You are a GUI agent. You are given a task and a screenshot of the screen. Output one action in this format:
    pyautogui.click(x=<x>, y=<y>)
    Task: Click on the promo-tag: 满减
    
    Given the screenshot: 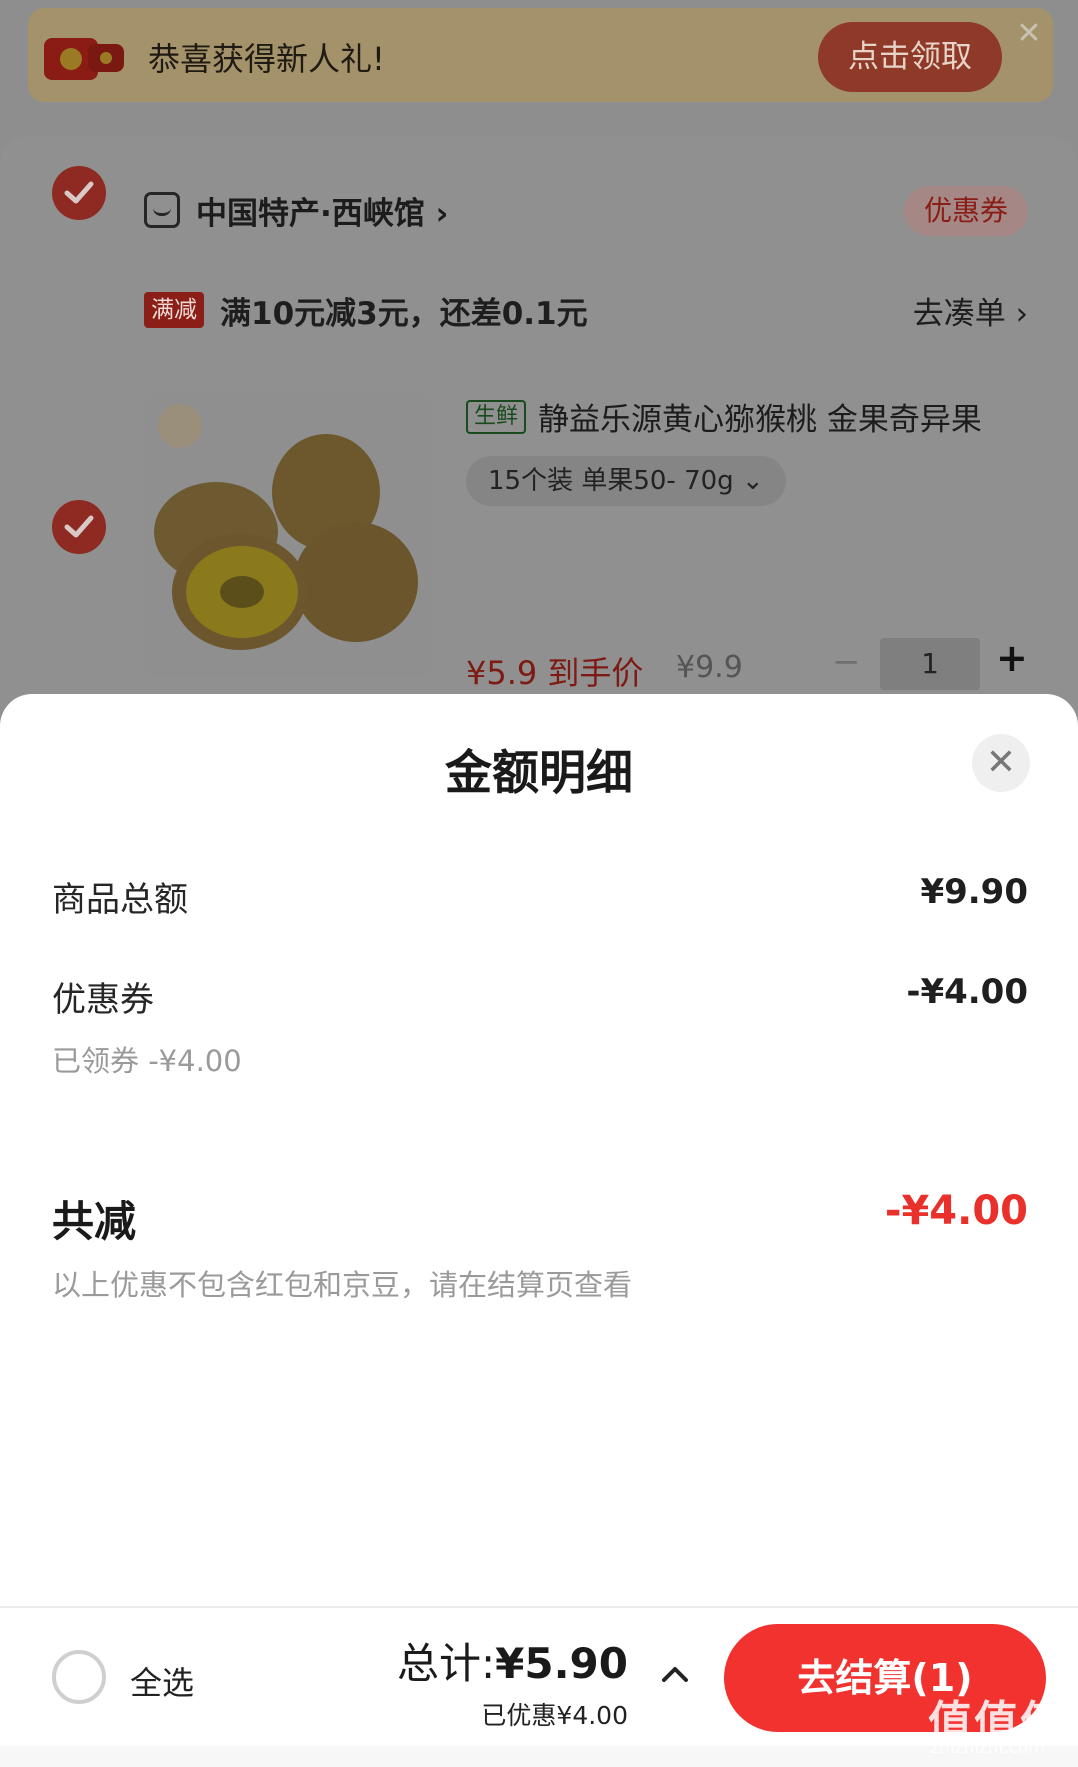 What is the action you would take?
    pyautogui.click(x=174, y=310)
    